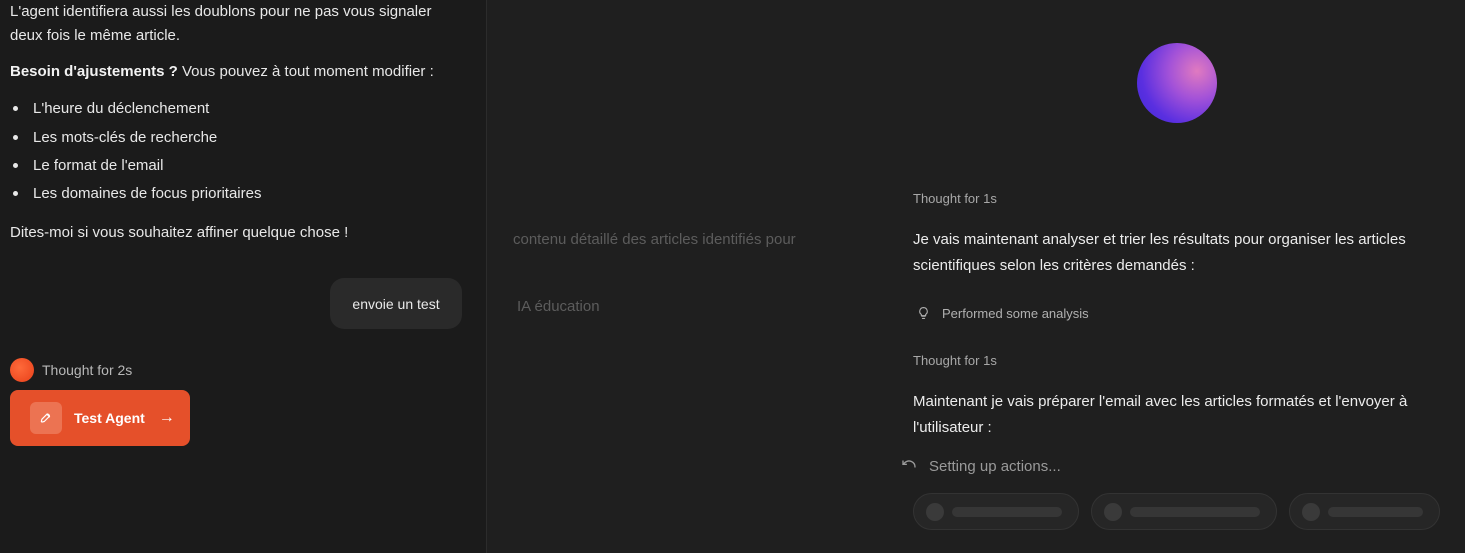  I want to click on adjust-rest: Vous pouvez à tout moment modifier :, so click(305, 71).